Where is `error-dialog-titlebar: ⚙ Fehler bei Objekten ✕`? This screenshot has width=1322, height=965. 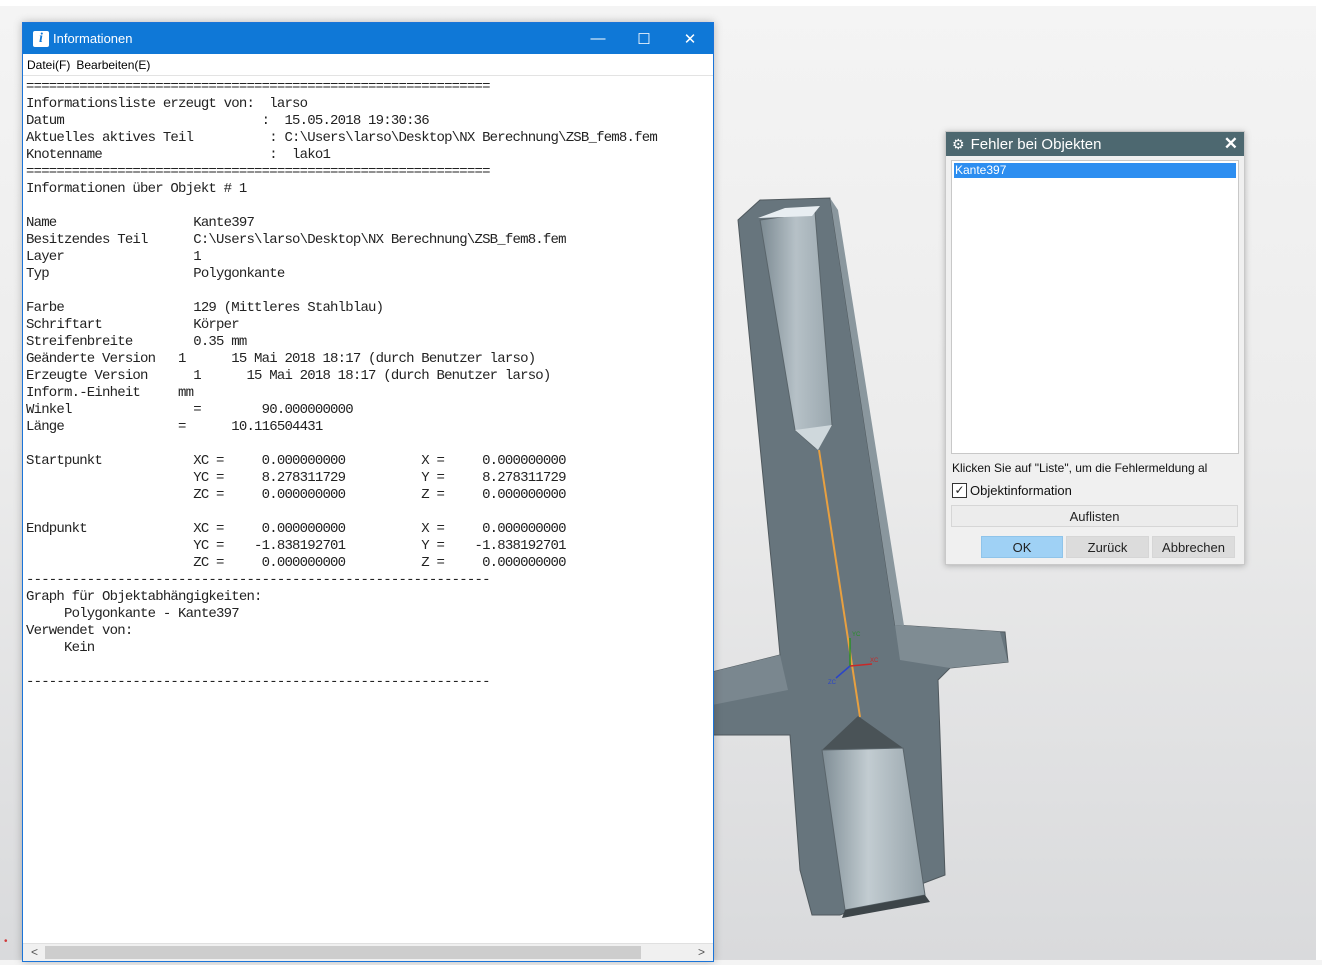 error-dialog-titlebar: ⚙ Fehler bei Objekten ✕ is located at coordinates (1095, 144).